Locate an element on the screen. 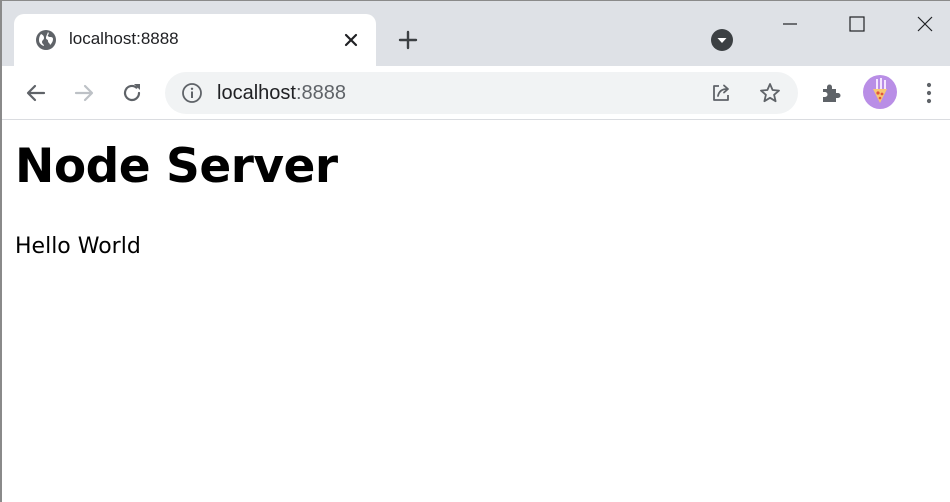 The height and width of the screenshot is (502, 950). address-url: localhost:8888 is located at coordinates (281, 93).